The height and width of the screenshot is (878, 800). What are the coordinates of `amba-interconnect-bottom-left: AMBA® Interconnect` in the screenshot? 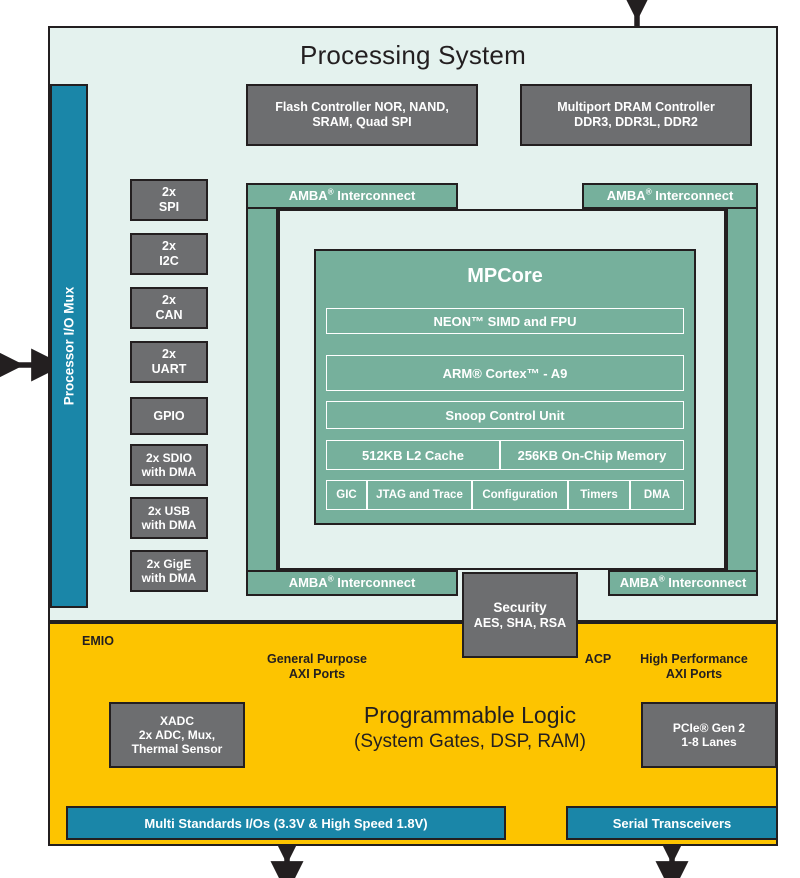 It's located at (352, 583).